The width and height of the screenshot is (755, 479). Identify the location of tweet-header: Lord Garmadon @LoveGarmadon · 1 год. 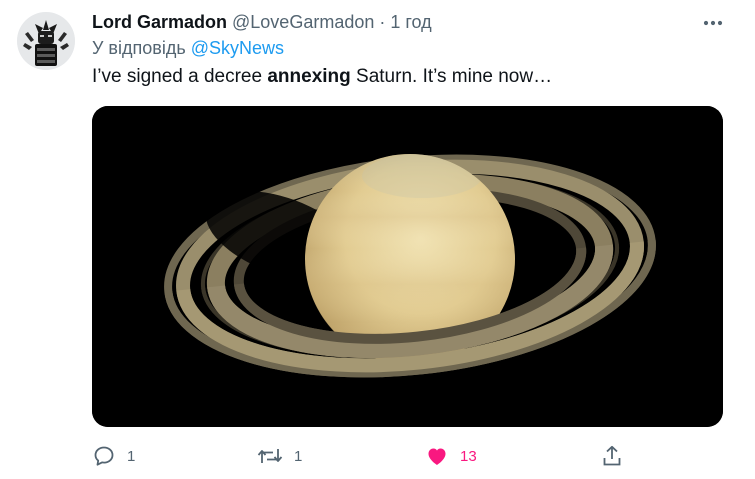
(372, 22).